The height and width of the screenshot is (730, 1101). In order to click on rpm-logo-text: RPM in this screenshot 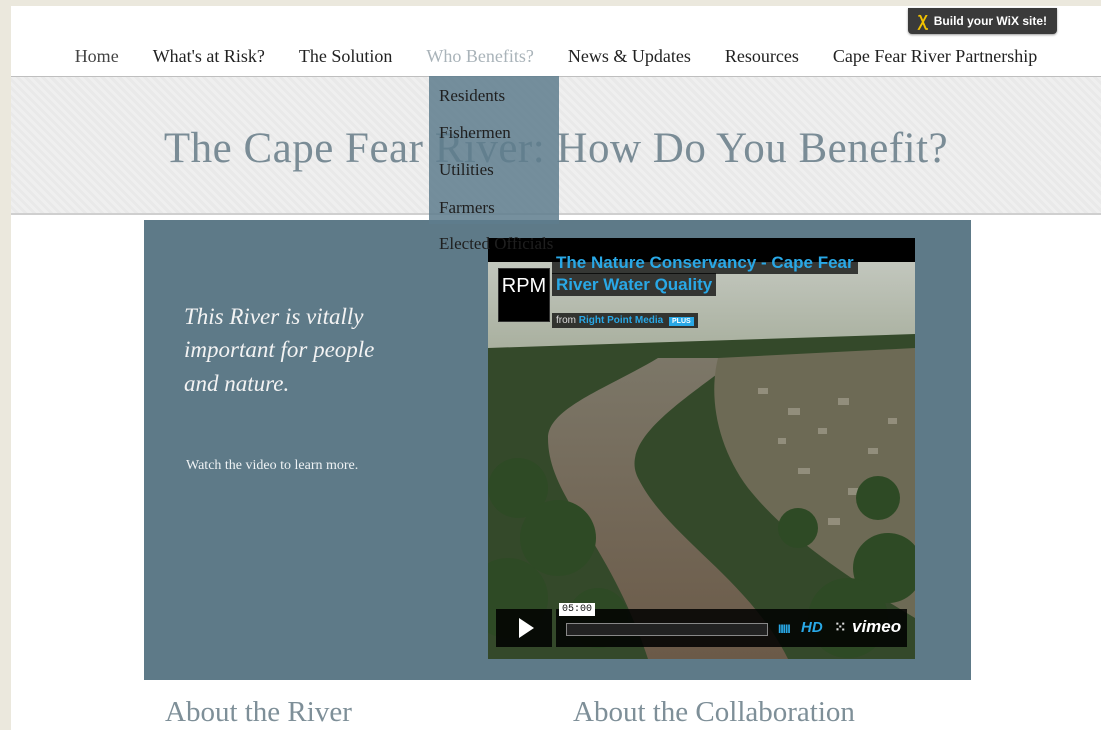, I will do `click(524, 286)`.